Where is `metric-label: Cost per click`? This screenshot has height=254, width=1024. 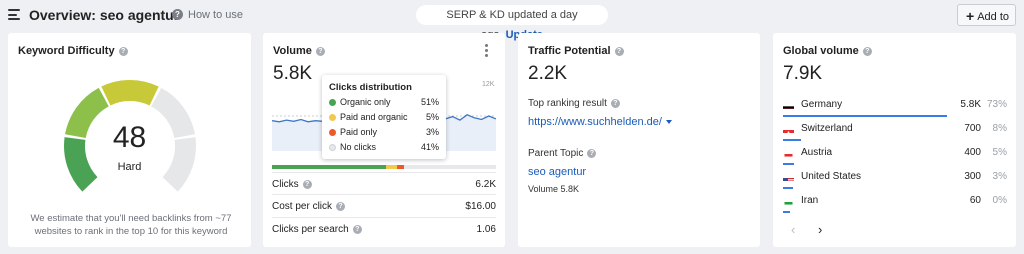 metric-label: Cost per click is located at coordinates (302, 206).